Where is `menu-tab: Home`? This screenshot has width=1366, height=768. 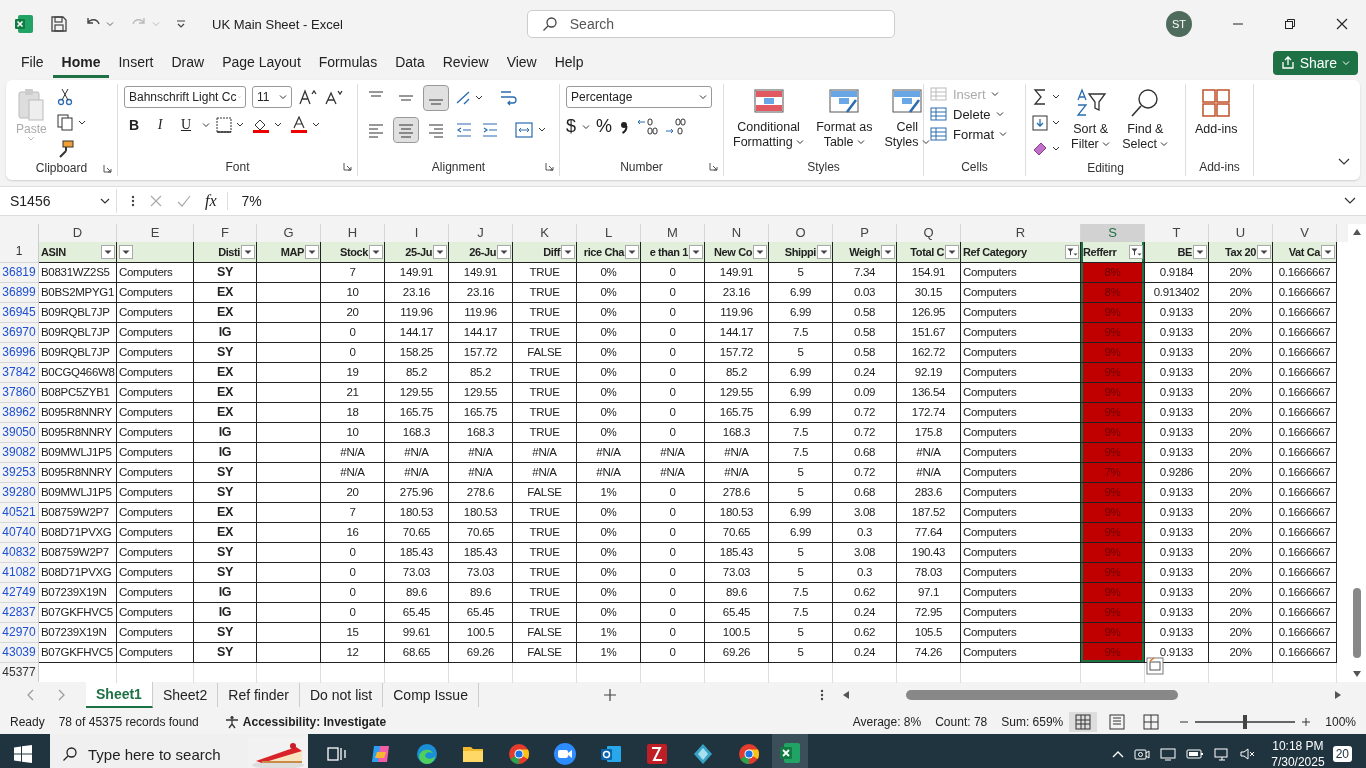 menu-tab: Home is located at coordinates (81, 63).